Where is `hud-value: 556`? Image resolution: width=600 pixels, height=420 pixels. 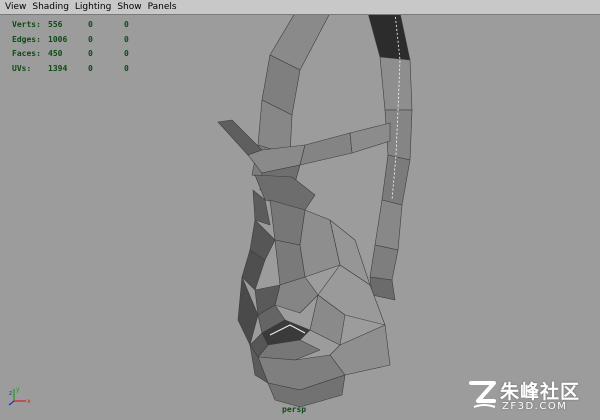 hud-value: 556 is located at coordinates (55, 24).